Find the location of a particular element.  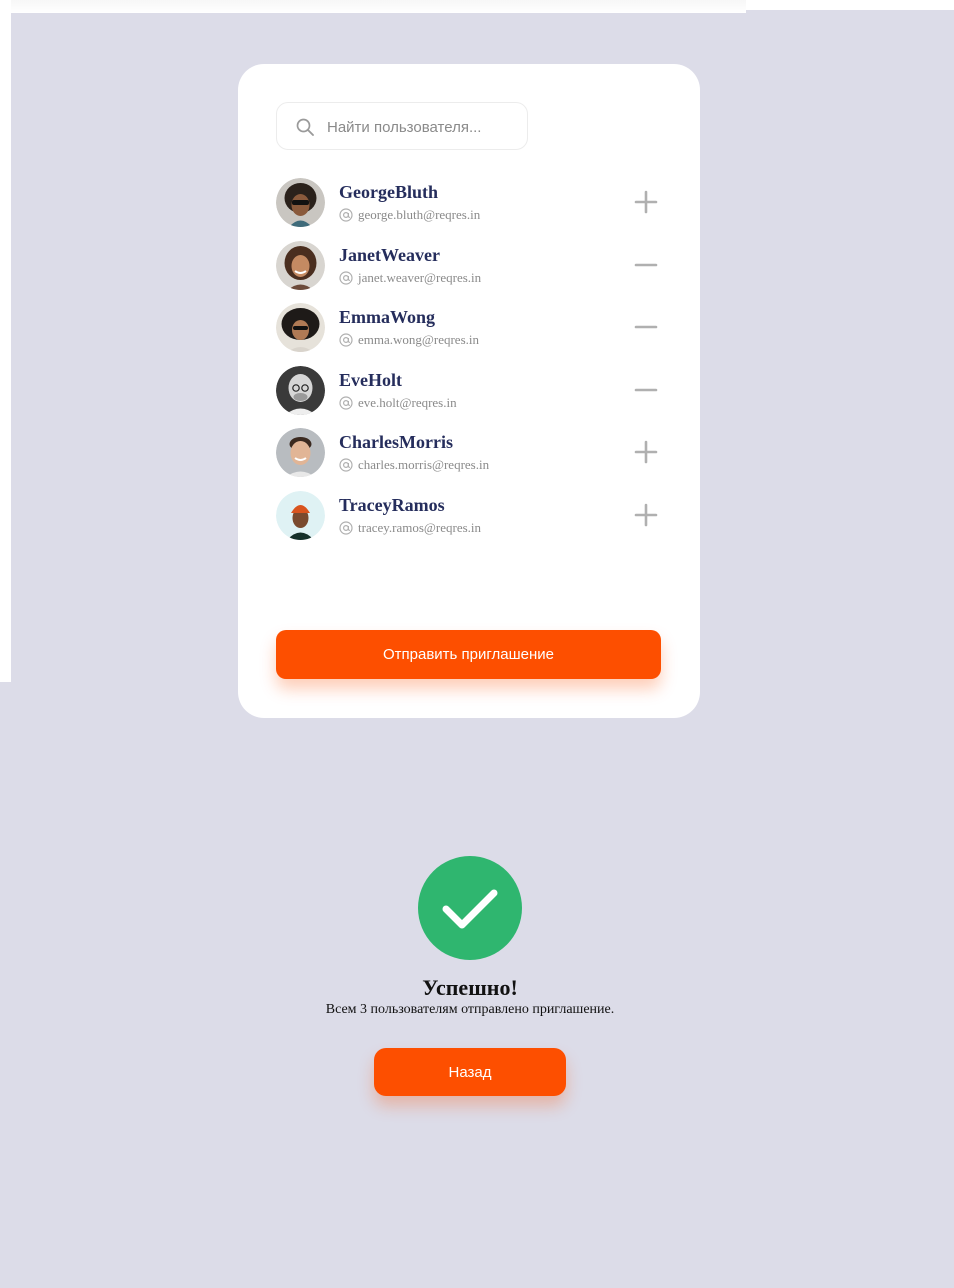

user-email: charles.morris@reqres.in is located at coordinates (424, 465).